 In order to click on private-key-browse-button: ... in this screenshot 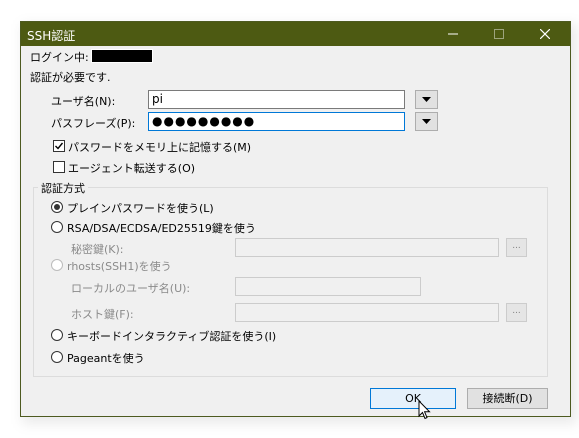, I will do `click(516, 247)`.